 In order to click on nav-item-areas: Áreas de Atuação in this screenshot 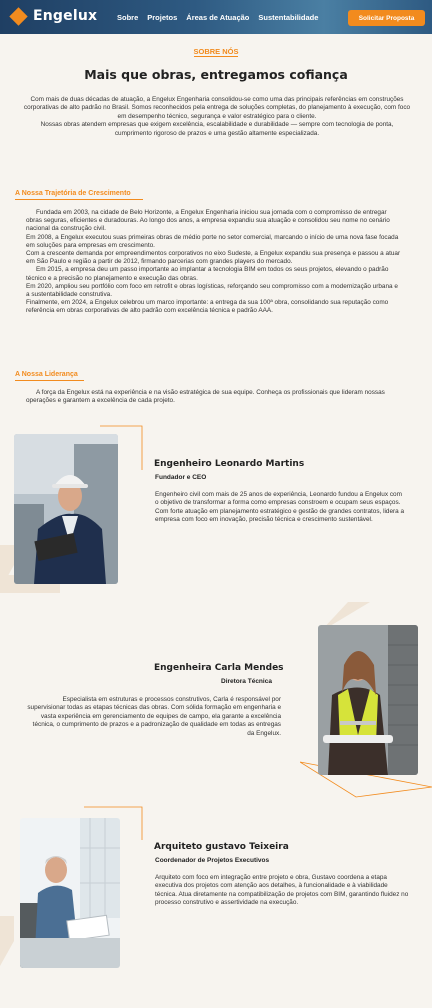, I will do `click(217, 17)`.